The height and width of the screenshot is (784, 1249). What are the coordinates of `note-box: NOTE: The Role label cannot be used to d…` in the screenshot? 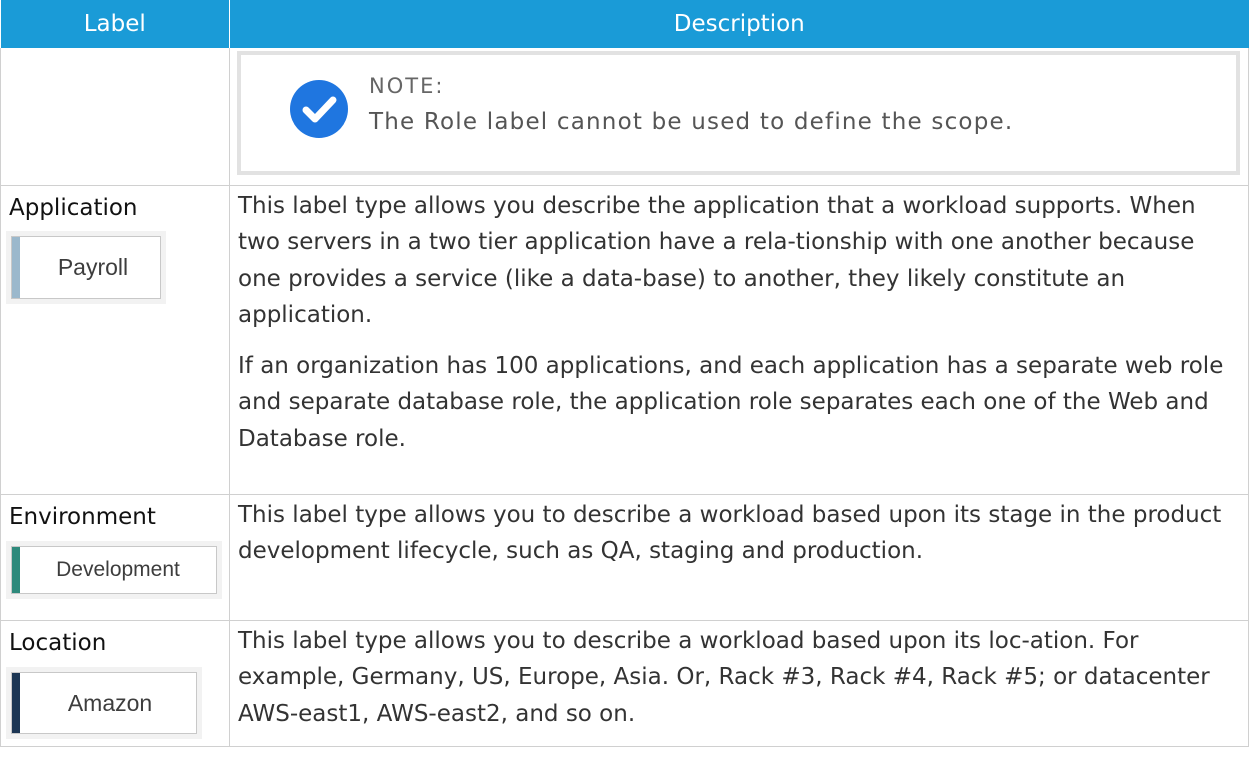 It's located at (738, 113).